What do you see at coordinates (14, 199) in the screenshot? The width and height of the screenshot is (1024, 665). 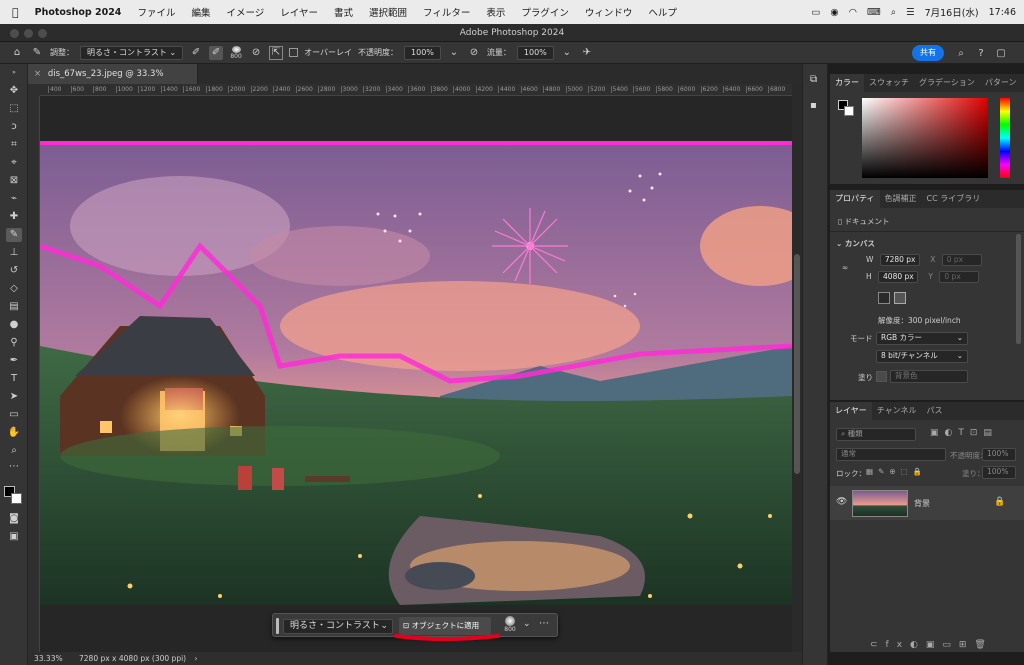 I see `eyedropper-tool-icon: ⌁` at bounding box center [14, 199].